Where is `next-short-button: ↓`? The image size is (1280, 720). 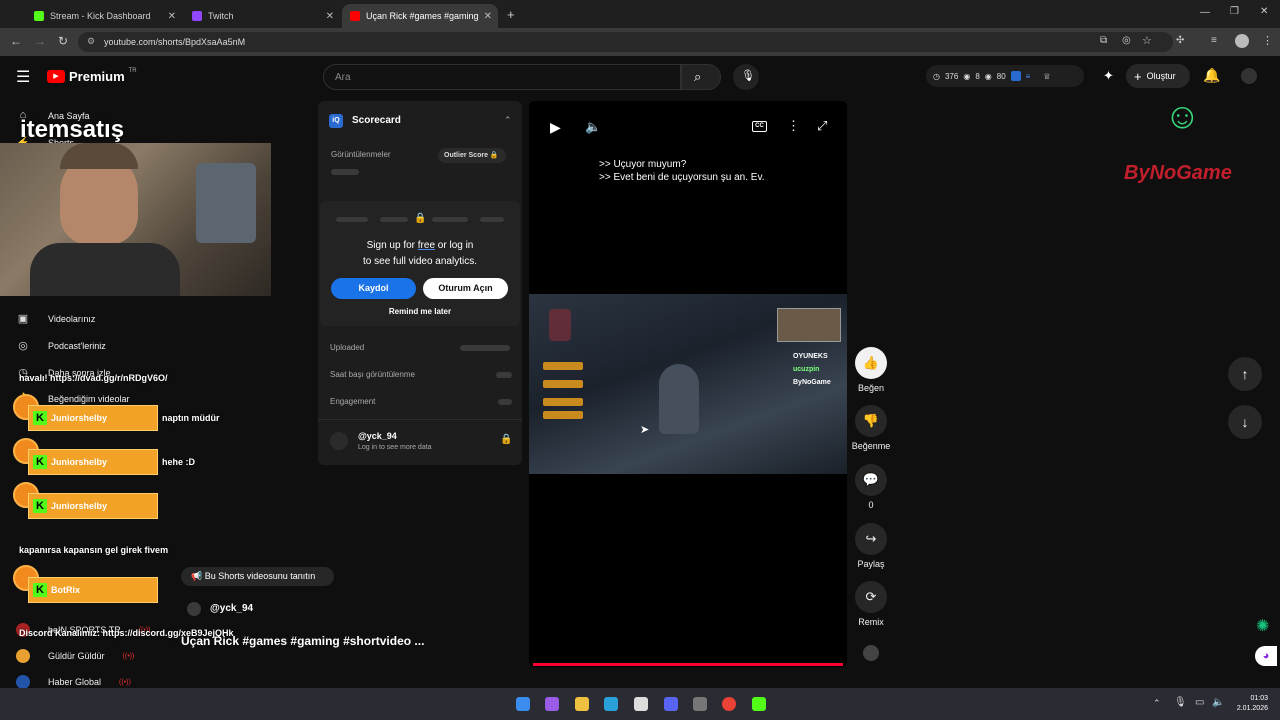 next-short-button: ↓ is located at coordinates (1245, 422).